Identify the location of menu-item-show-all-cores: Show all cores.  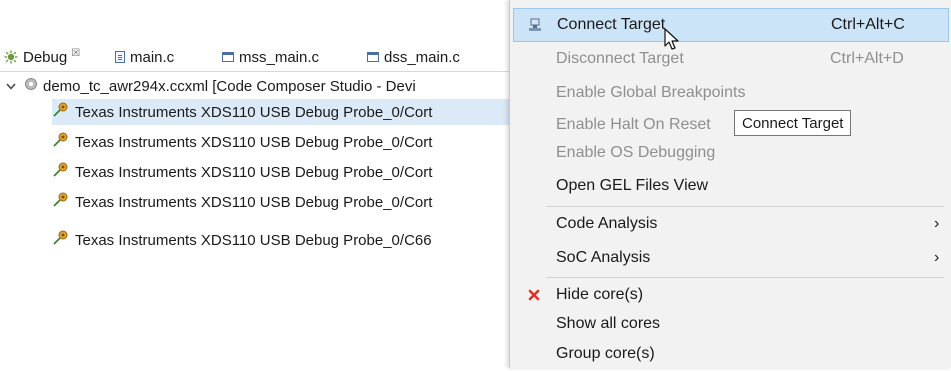
(730, 324).